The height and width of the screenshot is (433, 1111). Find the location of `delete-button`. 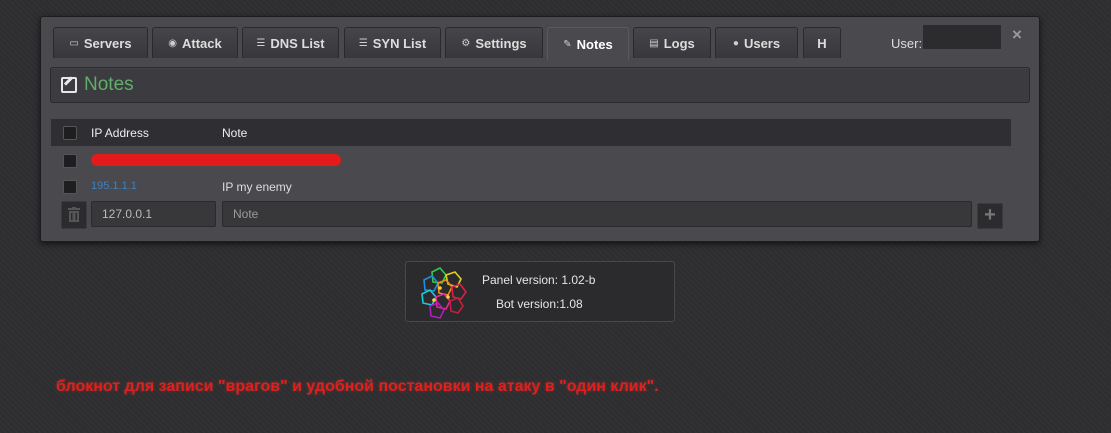

delete-button is located at coordinates (74, 215).